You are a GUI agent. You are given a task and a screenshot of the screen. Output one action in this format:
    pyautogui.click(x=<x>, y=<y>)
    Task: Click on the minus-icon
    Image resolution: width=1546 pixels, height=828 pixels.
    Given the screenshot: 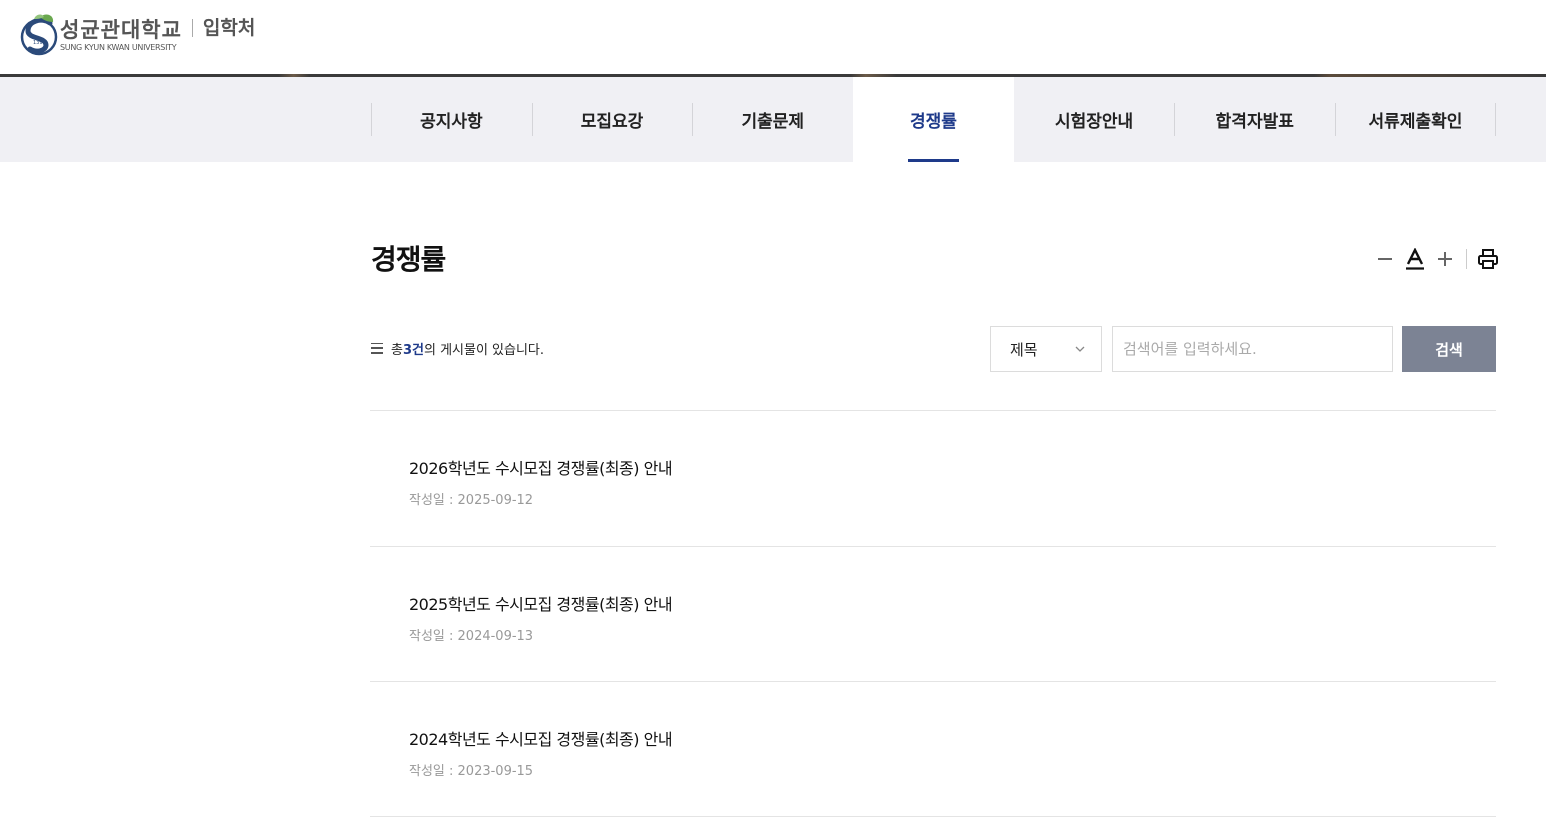 What is the action you would take?
    pyautogui.click(x=1385, y=259)
    